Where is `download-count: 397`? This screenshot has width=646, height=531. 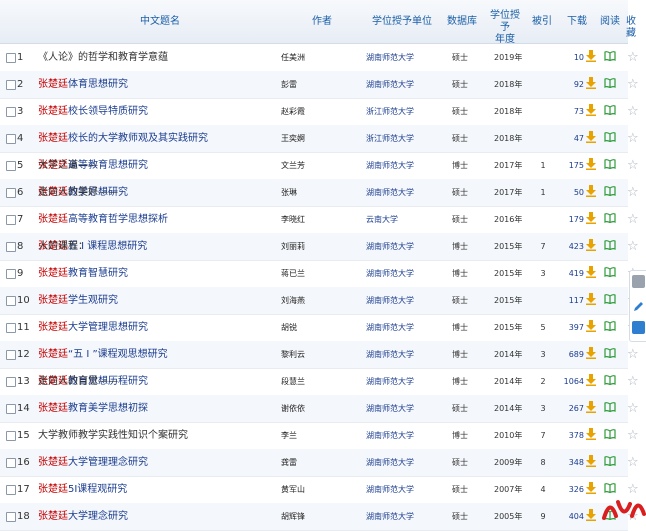
download-count: 397 is located at coordinates (573, 327).